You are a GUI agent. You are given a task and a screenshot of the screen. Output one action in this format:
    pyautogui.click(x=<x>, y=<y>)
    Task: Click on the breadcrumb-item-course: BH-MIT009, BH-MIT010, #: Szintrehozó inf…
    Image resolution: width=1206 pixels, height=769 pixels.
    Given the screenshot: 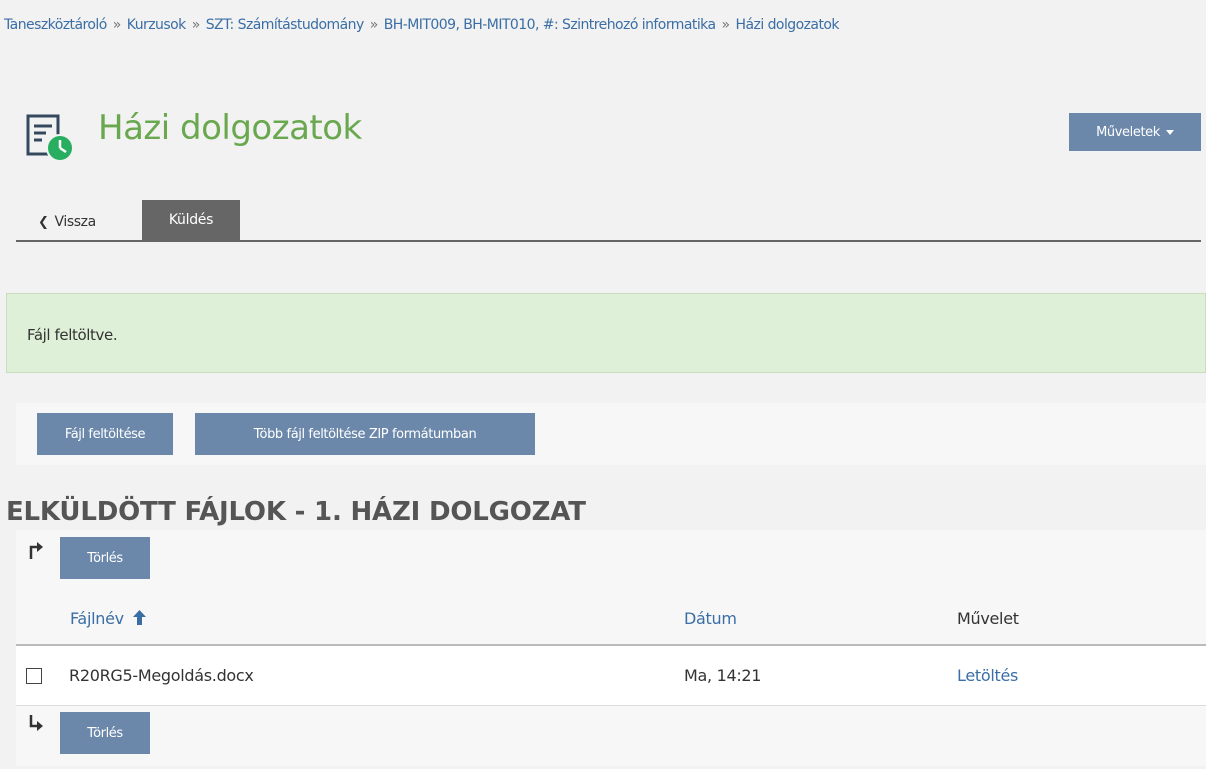 What is the action you would take?
    pyautogui.click(x=550, y=25)
    